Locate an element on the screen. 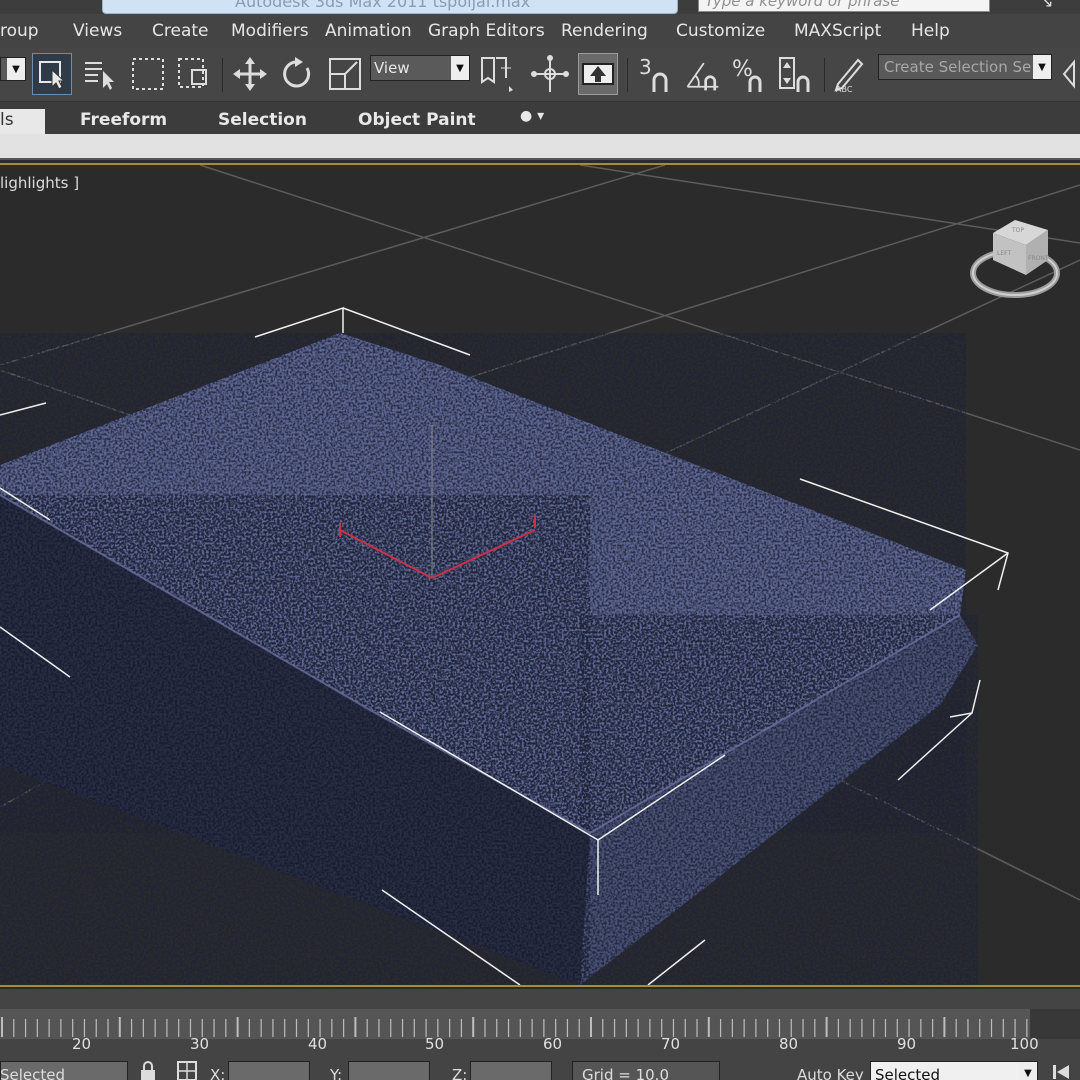  tab-freeform: Freeform is located at coordinates (123, 120).